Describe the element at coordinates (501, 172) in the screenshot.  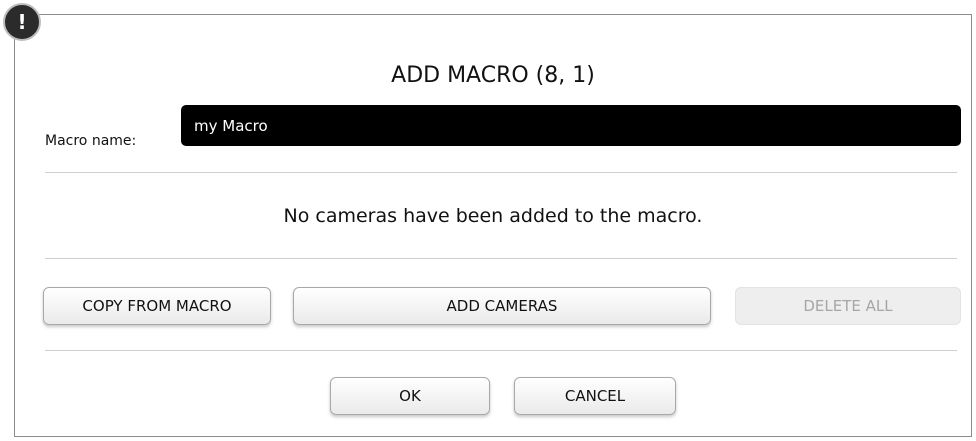
I see `divider-top` at that location.